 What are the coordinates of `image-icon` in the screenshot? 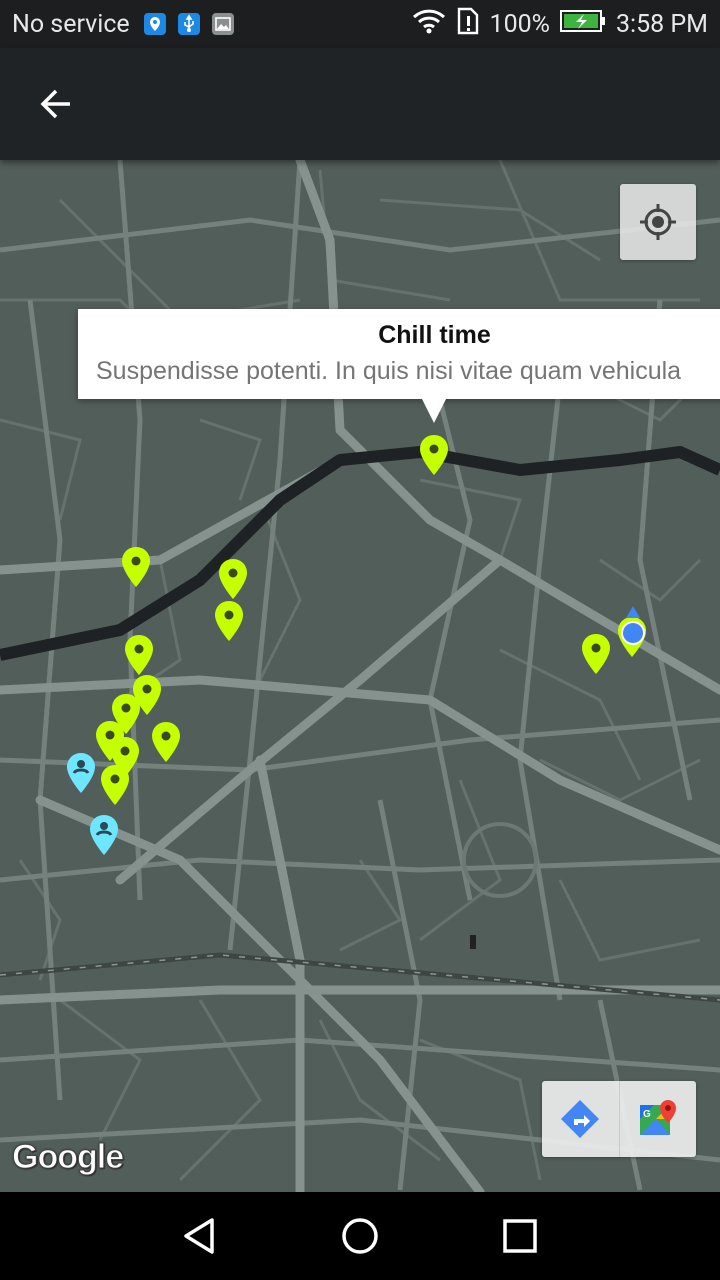 It's located at (222, 24).